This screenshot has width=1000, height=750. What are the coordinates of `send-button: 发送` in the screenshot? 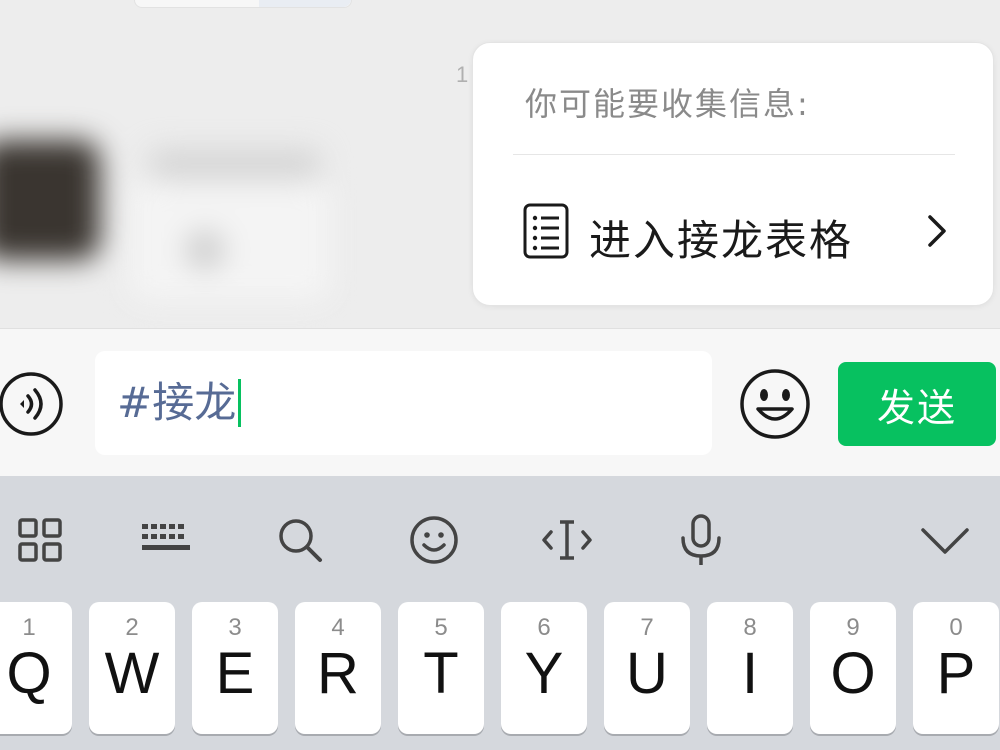 It's located at (917, 404).